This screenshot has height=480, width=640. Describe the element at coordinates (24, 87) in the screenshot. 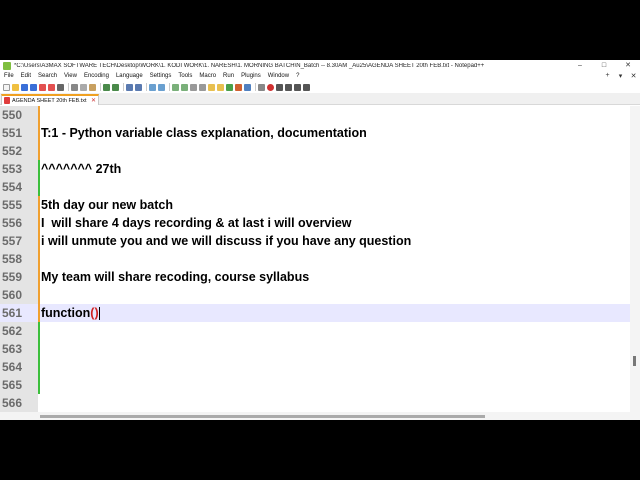

I see `save-icon` at that location.